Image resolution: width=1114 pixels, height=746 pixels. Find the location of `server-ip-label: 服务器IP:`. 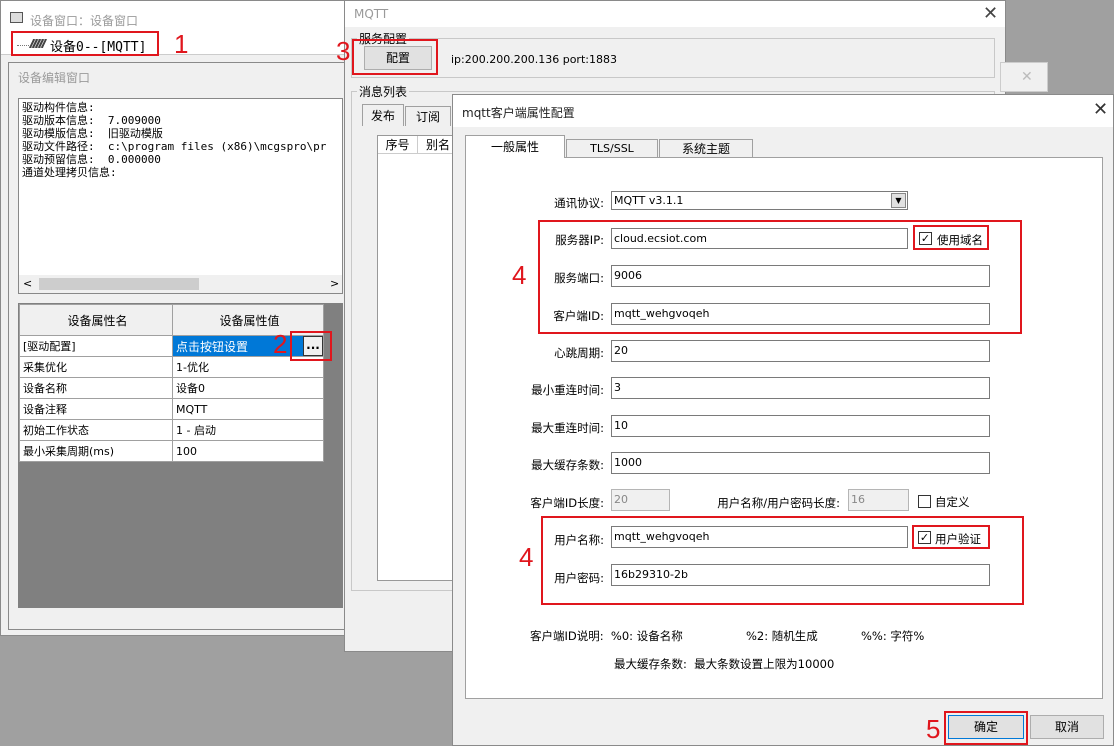

server-ip-label: 服务器IP: is located at coordinates (579, 240).